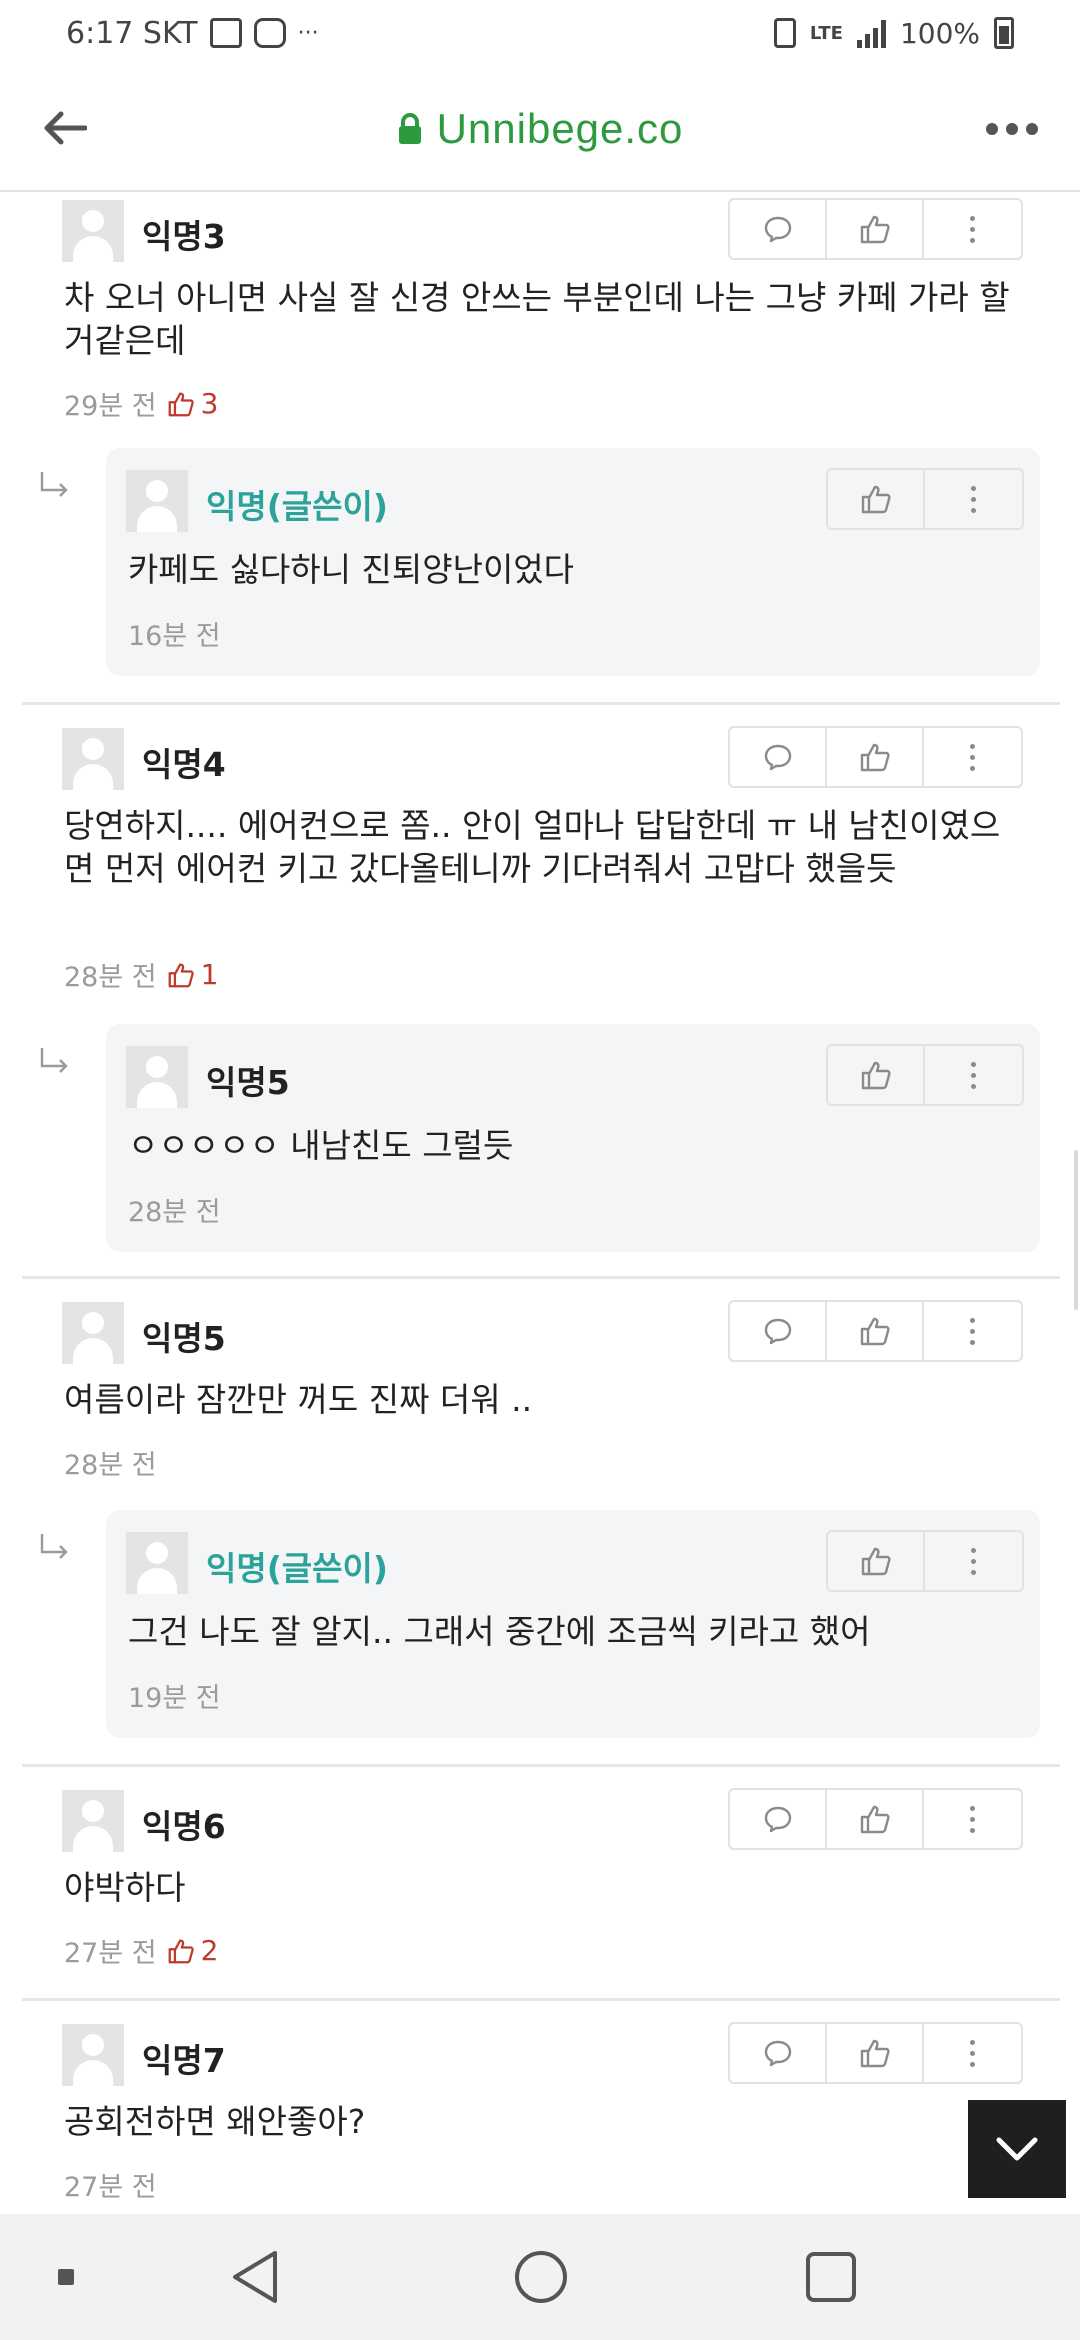 This screenshot has width=1080, height=2340. Describe the element at coordinates (298, 1399) in the screenshot. I see `comment-text: 여름이라 잠깐만 꺼도 진짜 더워 ..` at that location.